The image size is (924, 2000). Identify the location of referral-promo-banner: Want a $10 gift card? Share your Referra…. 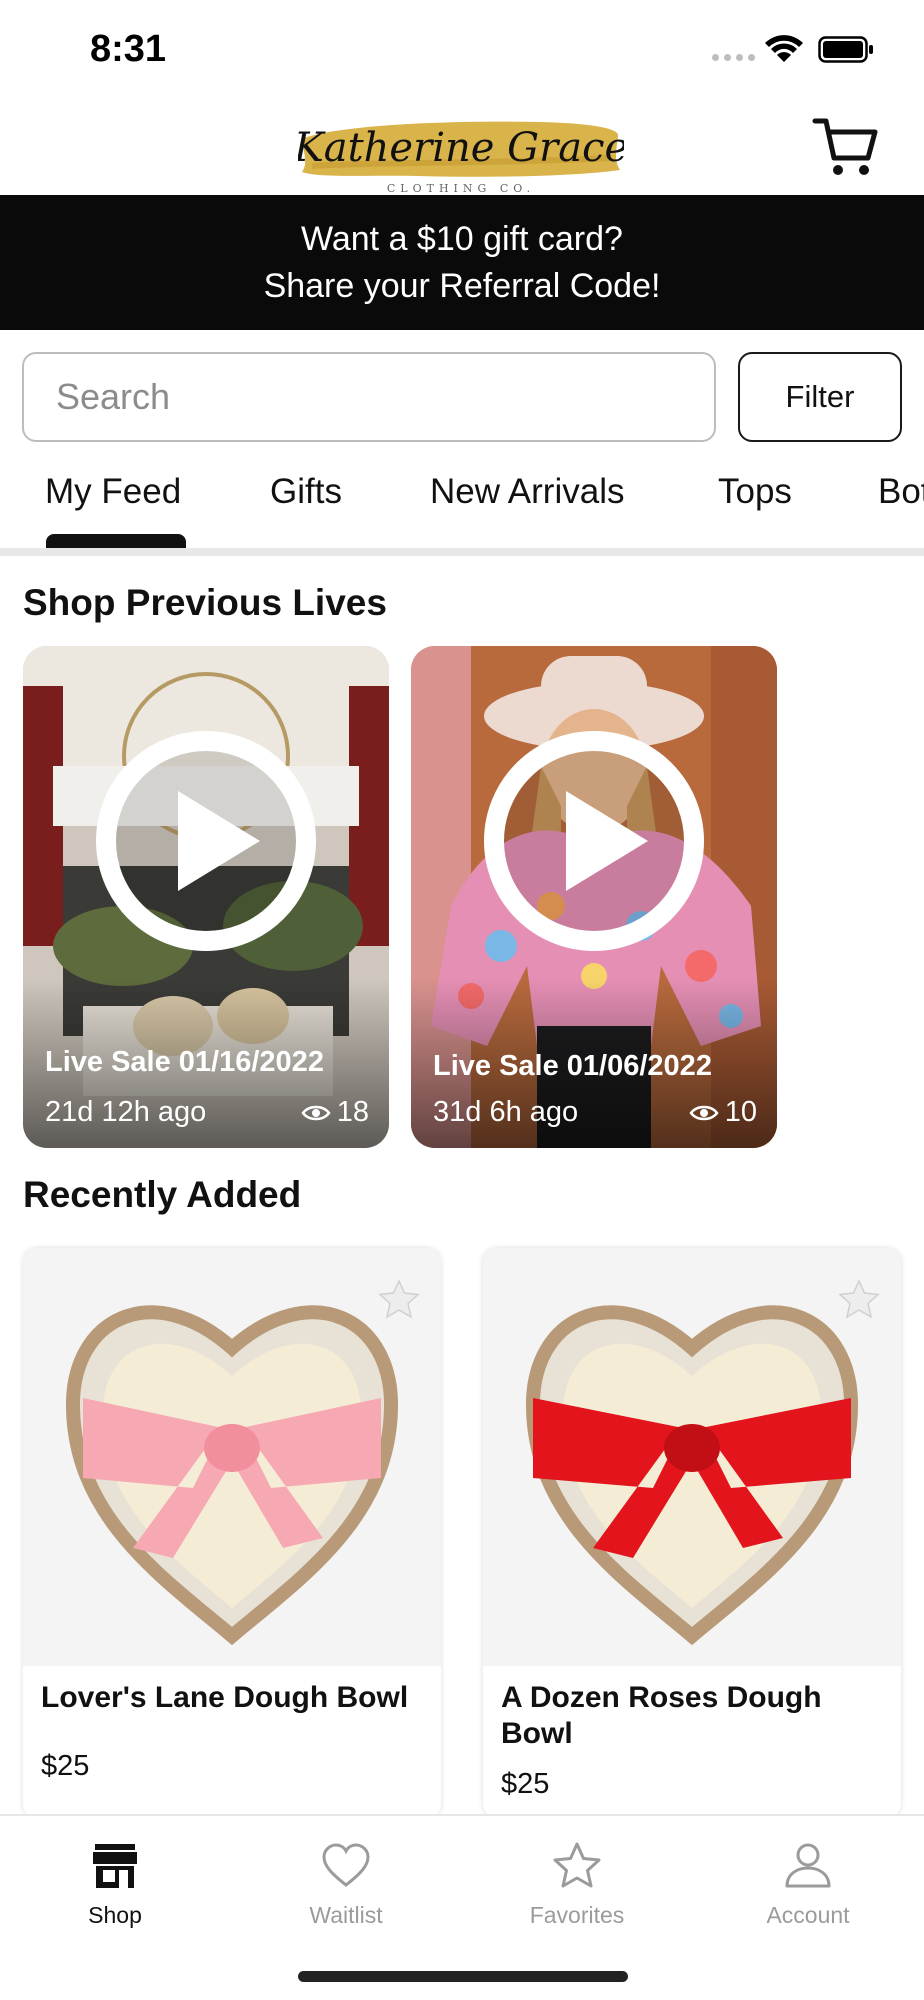
(462, 262).